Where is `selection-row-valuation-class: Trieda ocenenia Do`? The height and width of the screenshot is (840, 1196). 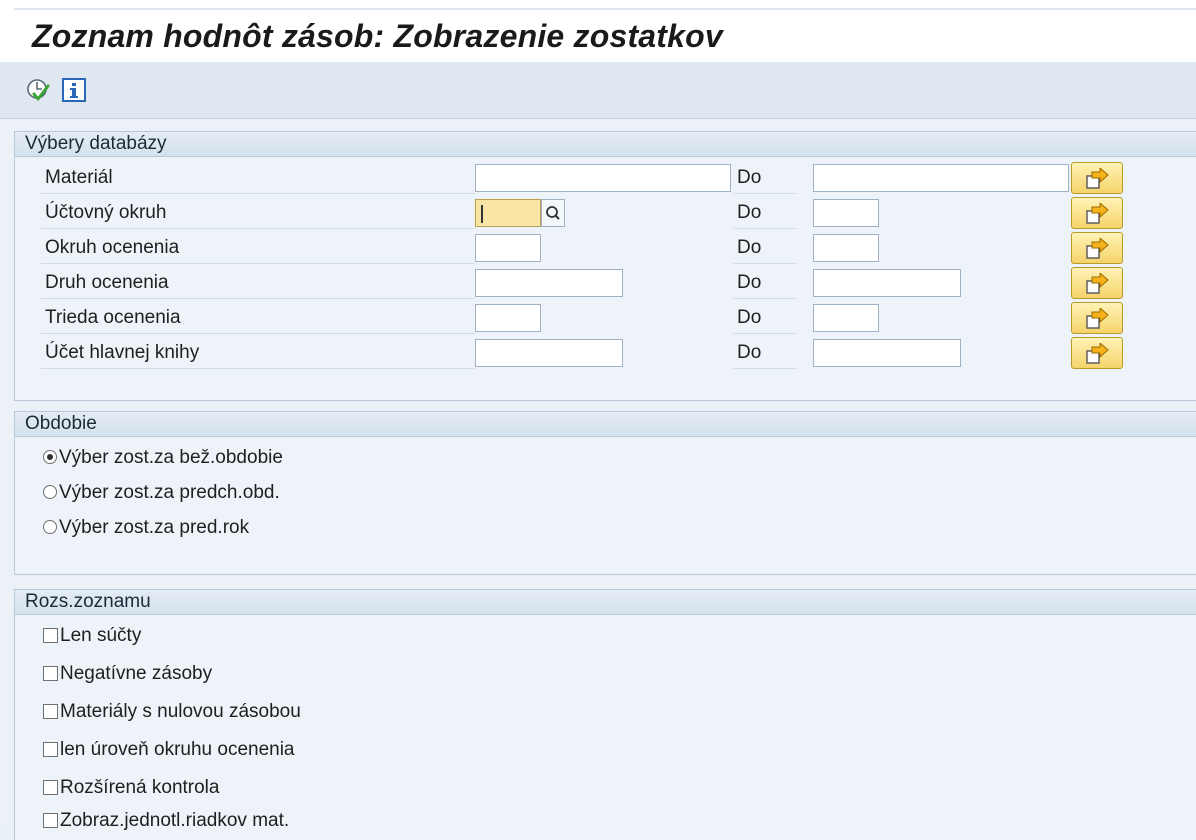
selection-row-valuation-class: Trieda ocenenia Do is located at coordinates (605, 318).